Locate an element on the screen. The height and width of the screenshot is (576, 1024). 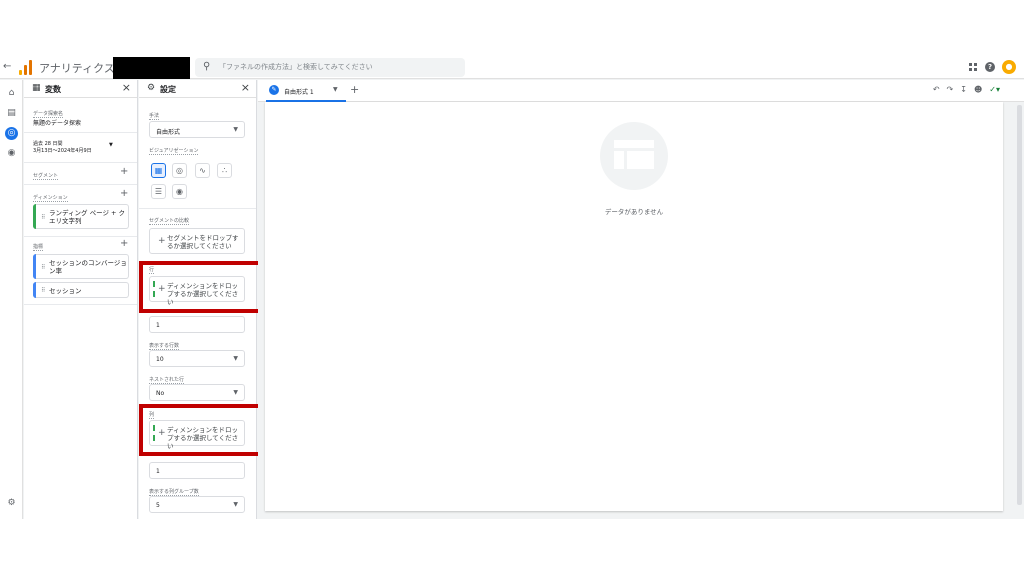
dimension-chip-label: ランディング ページ + クエリ文字列 is located at coordinates (87, 217).